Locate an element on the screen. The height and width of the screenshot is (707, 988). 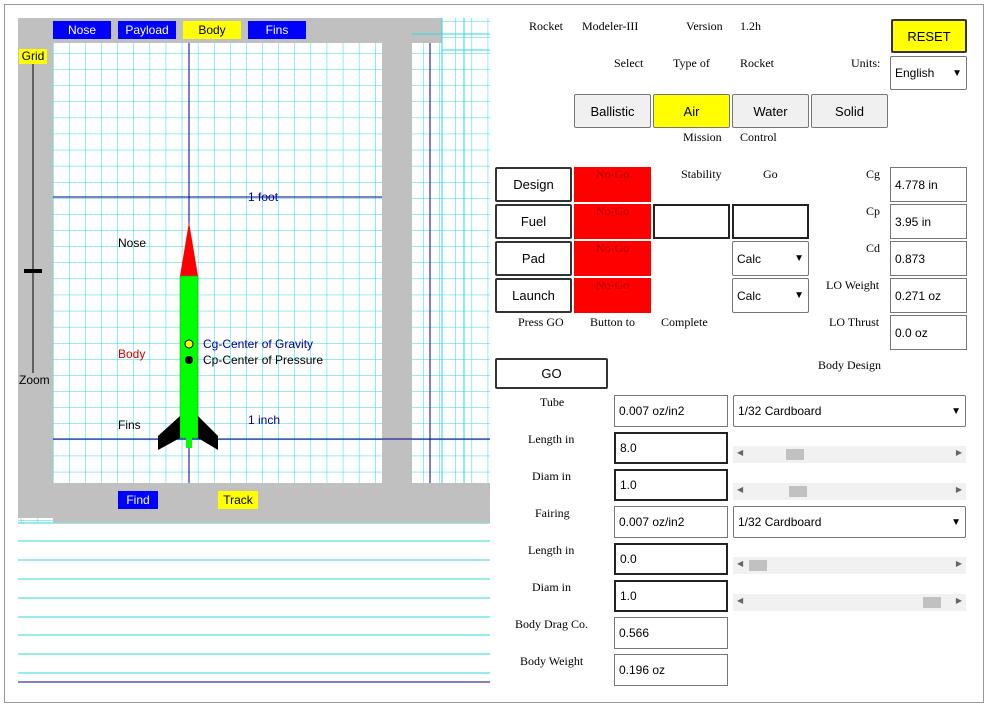
step-fuel-button: Fuel is located at coordinates (533, 221).